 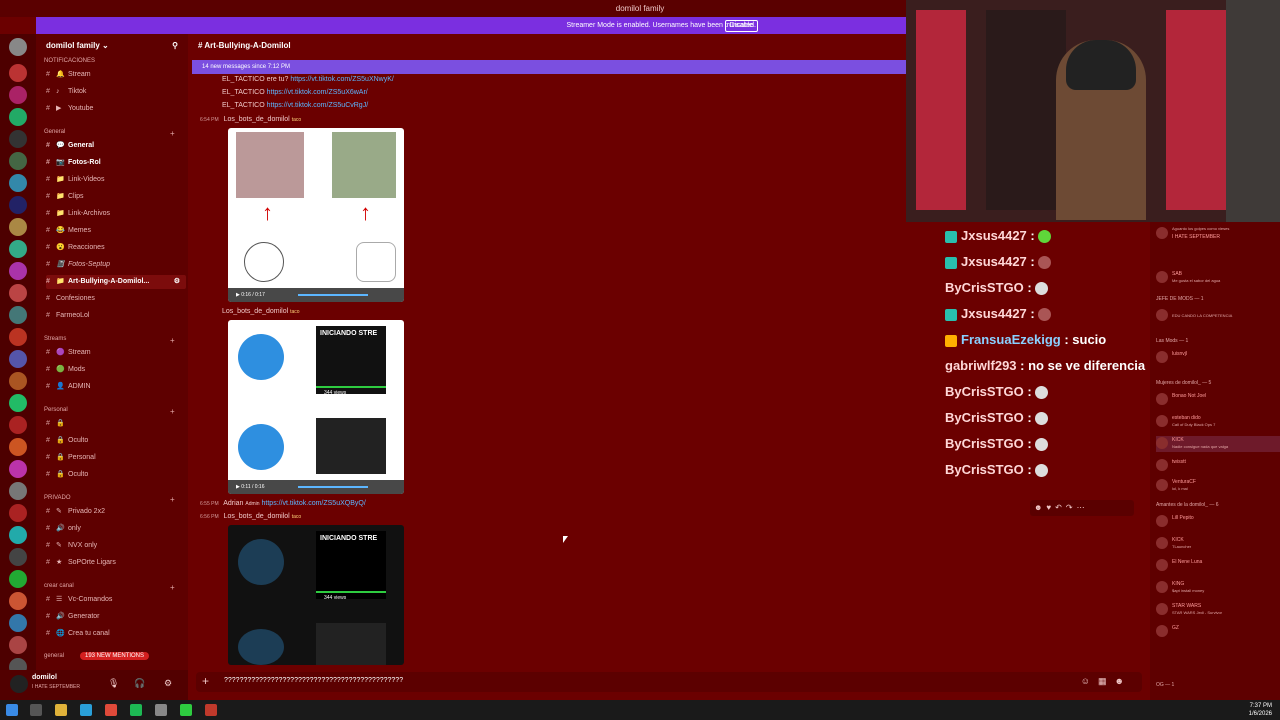 What do you see at coordinates (86, 710) in the screenshot?
I see `edge-icon` at bounding box center [86, 710].